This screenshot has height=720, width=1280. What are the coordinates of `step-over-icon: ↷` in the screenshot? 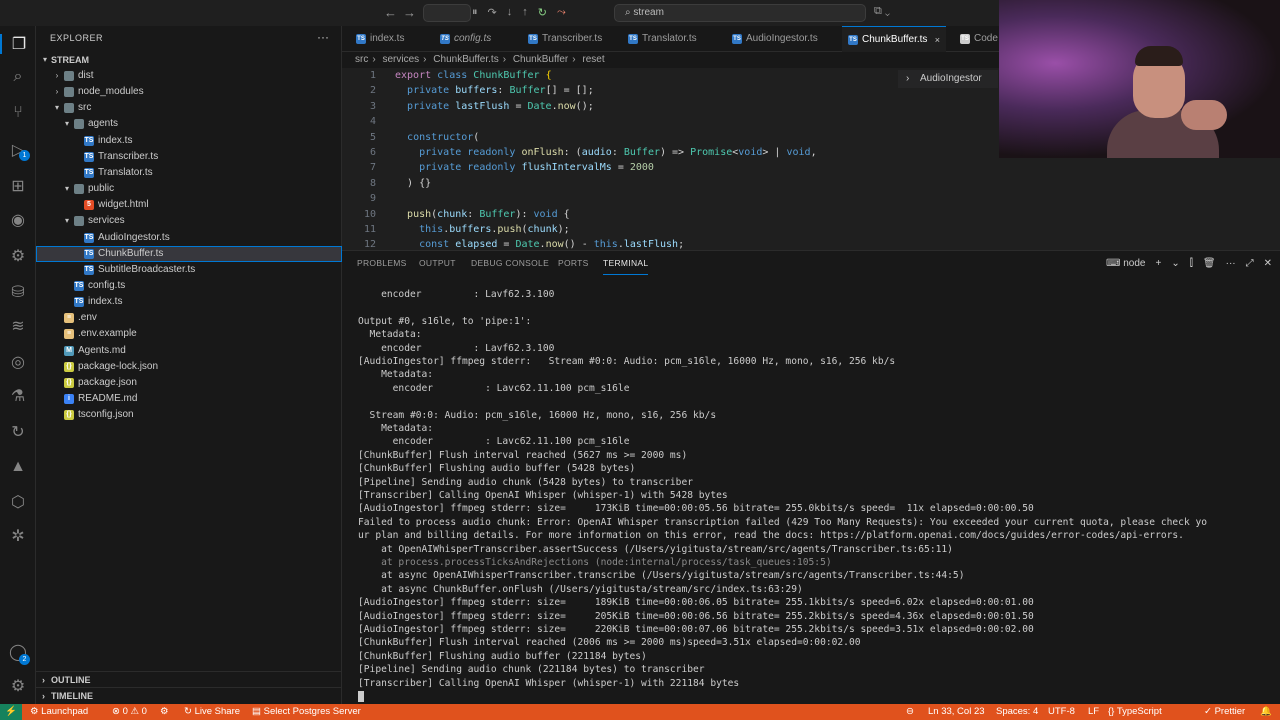 It's located at (492, 12).